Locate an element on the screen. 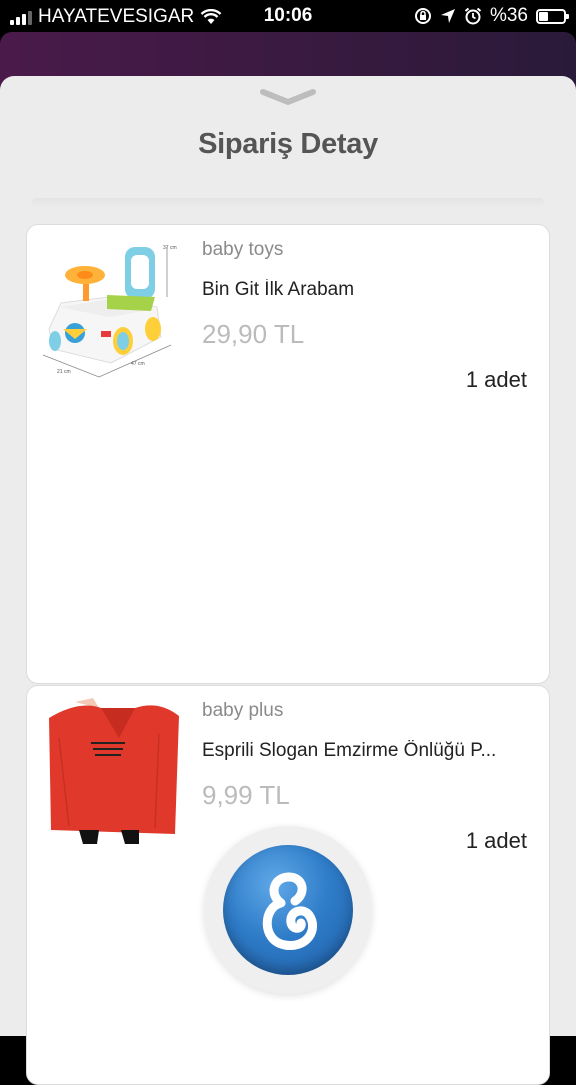 This screenshot has width=576, height=1085. product-brand: baby plus is located at coordinates (243, 710).